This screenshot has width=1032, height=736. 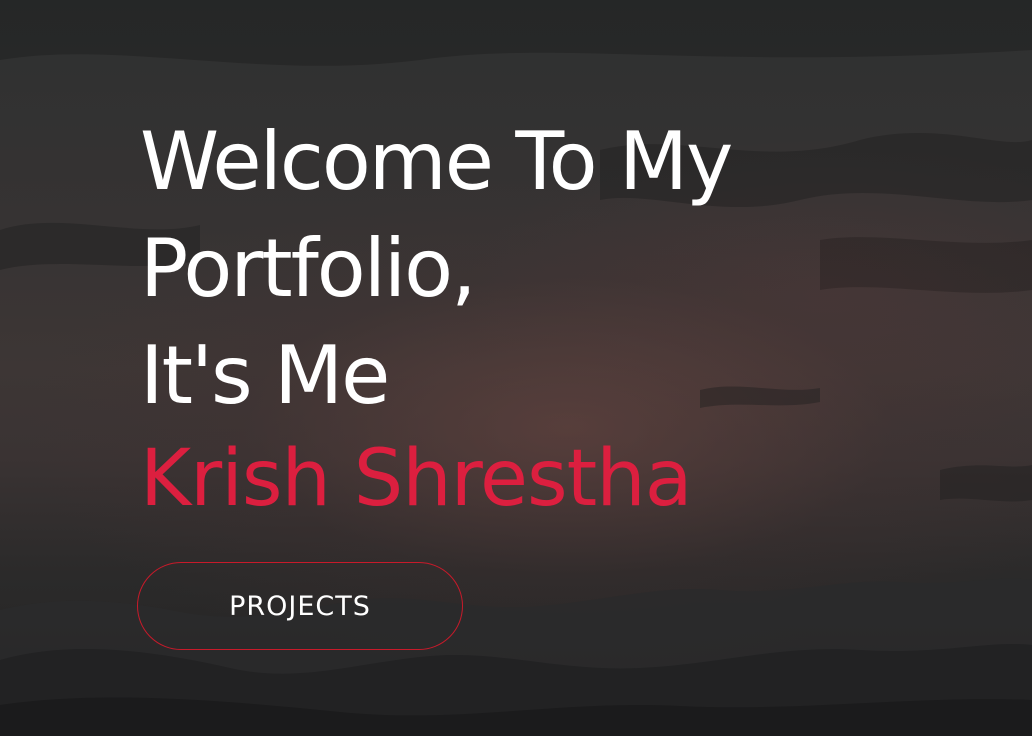 I want to click on headline-line-3: It's Me, so click(x=265, y=375).